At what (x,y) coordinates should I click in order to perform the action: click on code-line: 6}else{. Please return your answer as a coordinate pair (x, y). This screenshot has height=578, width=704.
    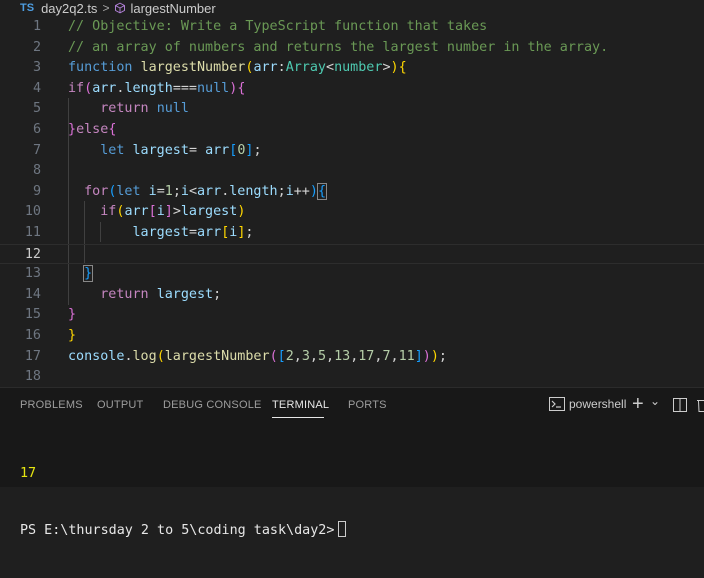
    Looking at the image, I should click on (352, 130).